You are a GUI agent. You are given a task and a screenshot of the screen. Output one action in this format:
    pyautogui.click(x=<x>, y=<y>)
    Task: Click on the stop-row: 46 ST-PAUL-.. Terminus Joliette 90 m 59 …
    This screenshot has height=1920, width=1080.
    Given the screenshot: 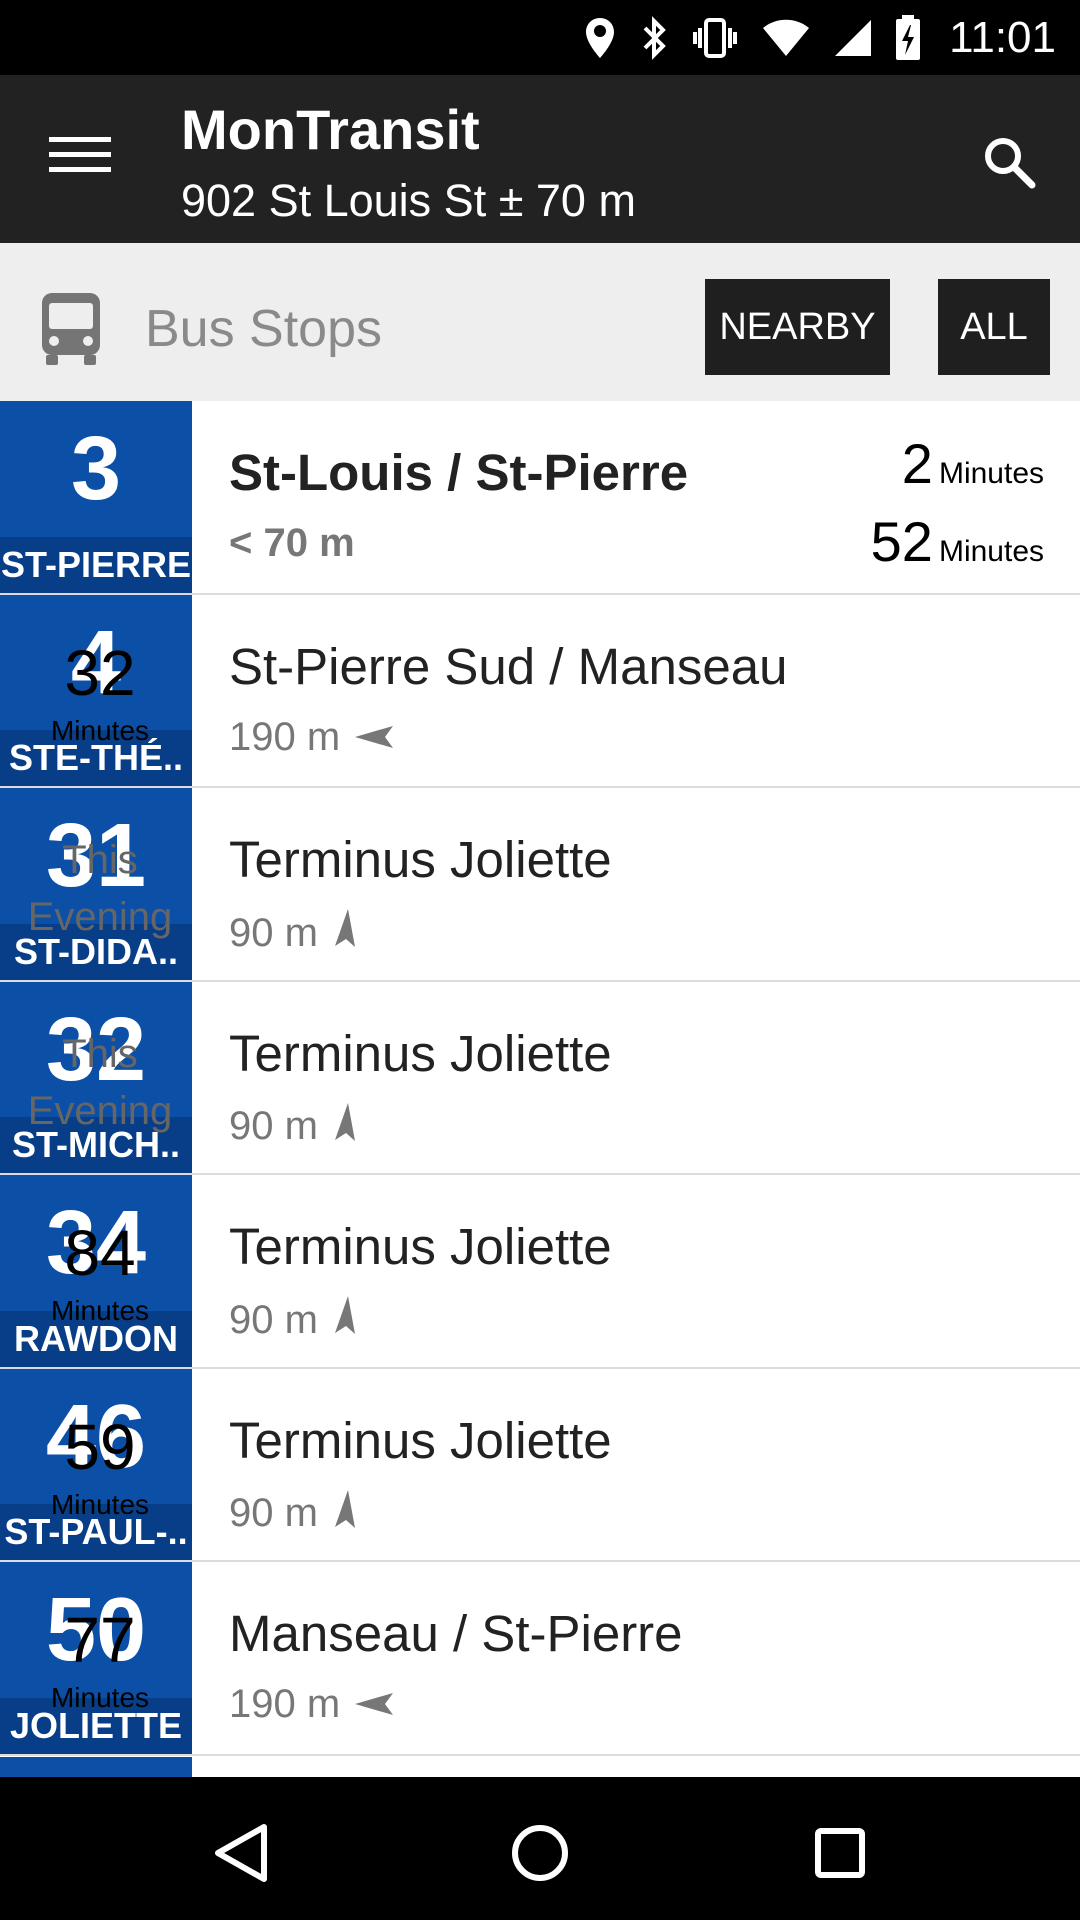 What is the action you would take?
    pyautogui.click(x=540, y=1465)
    